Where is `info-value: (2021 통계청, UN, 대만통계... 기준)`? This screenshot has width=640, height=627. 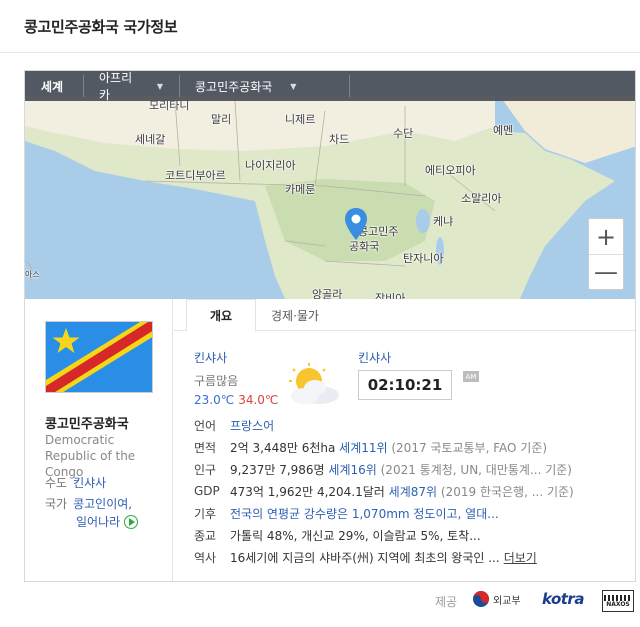 info-value: (2021 통계청, UN, 대만통계... 기준) is located at coordinates (474, 469).